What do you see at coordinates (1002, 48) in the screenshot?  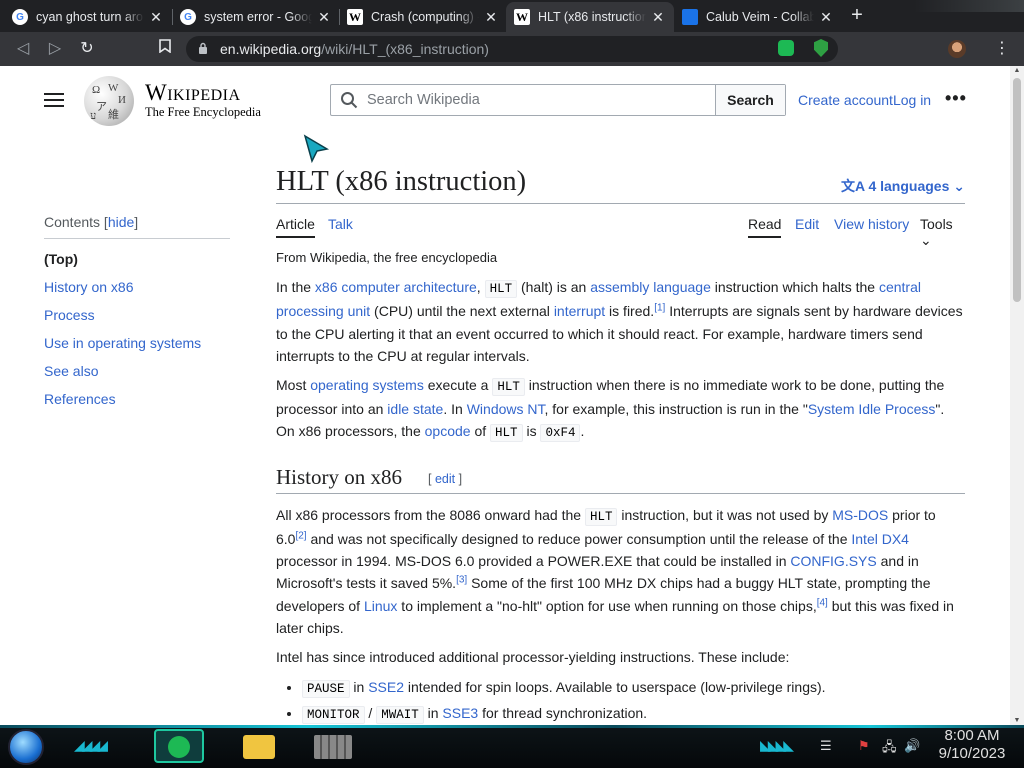 I see `browser-menu-icon: ⋮` at bounding box center [1002, 48].